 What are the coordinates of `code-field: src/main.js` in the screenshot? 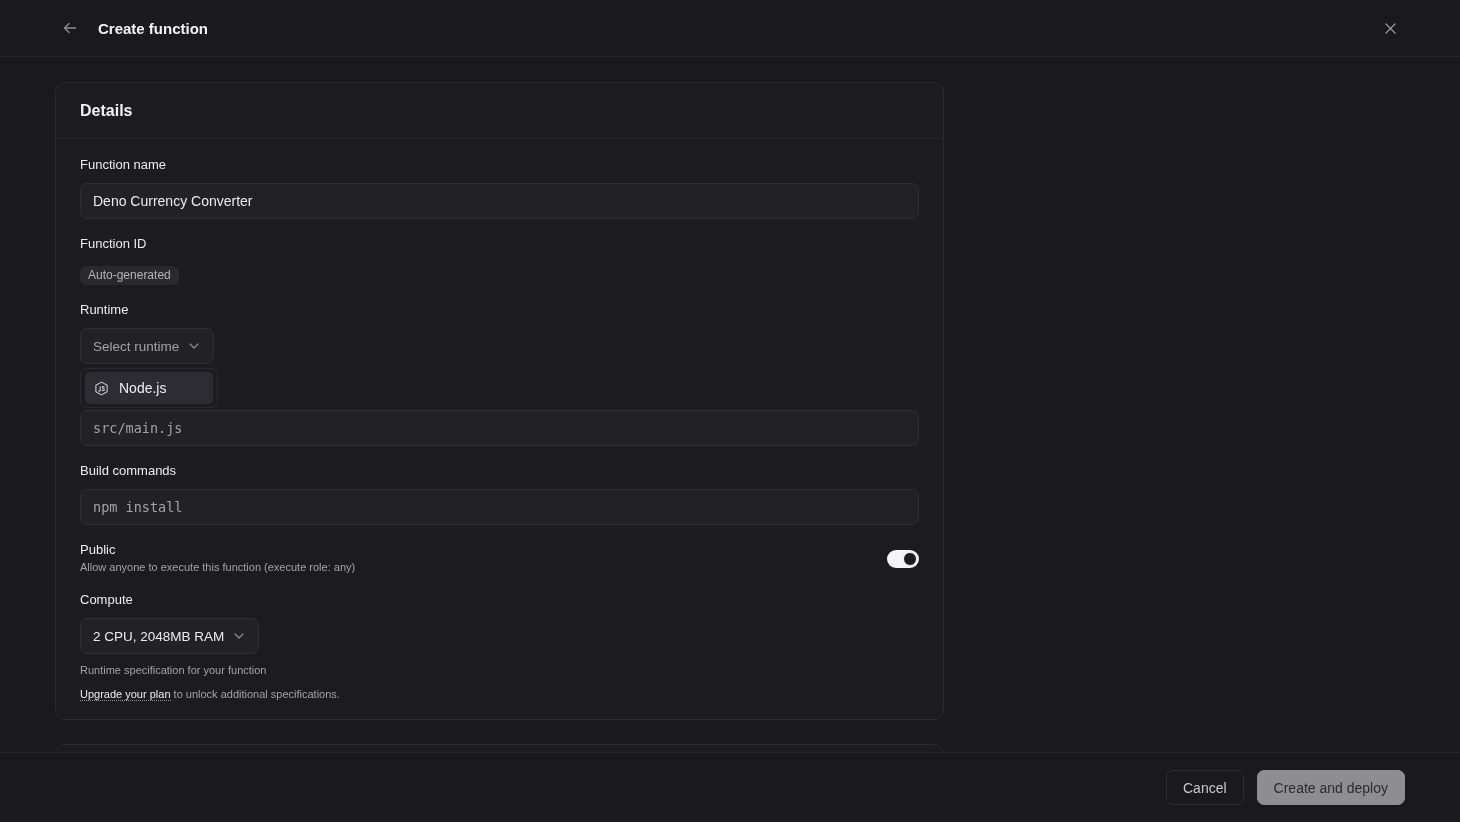 It's located at (499, 428).